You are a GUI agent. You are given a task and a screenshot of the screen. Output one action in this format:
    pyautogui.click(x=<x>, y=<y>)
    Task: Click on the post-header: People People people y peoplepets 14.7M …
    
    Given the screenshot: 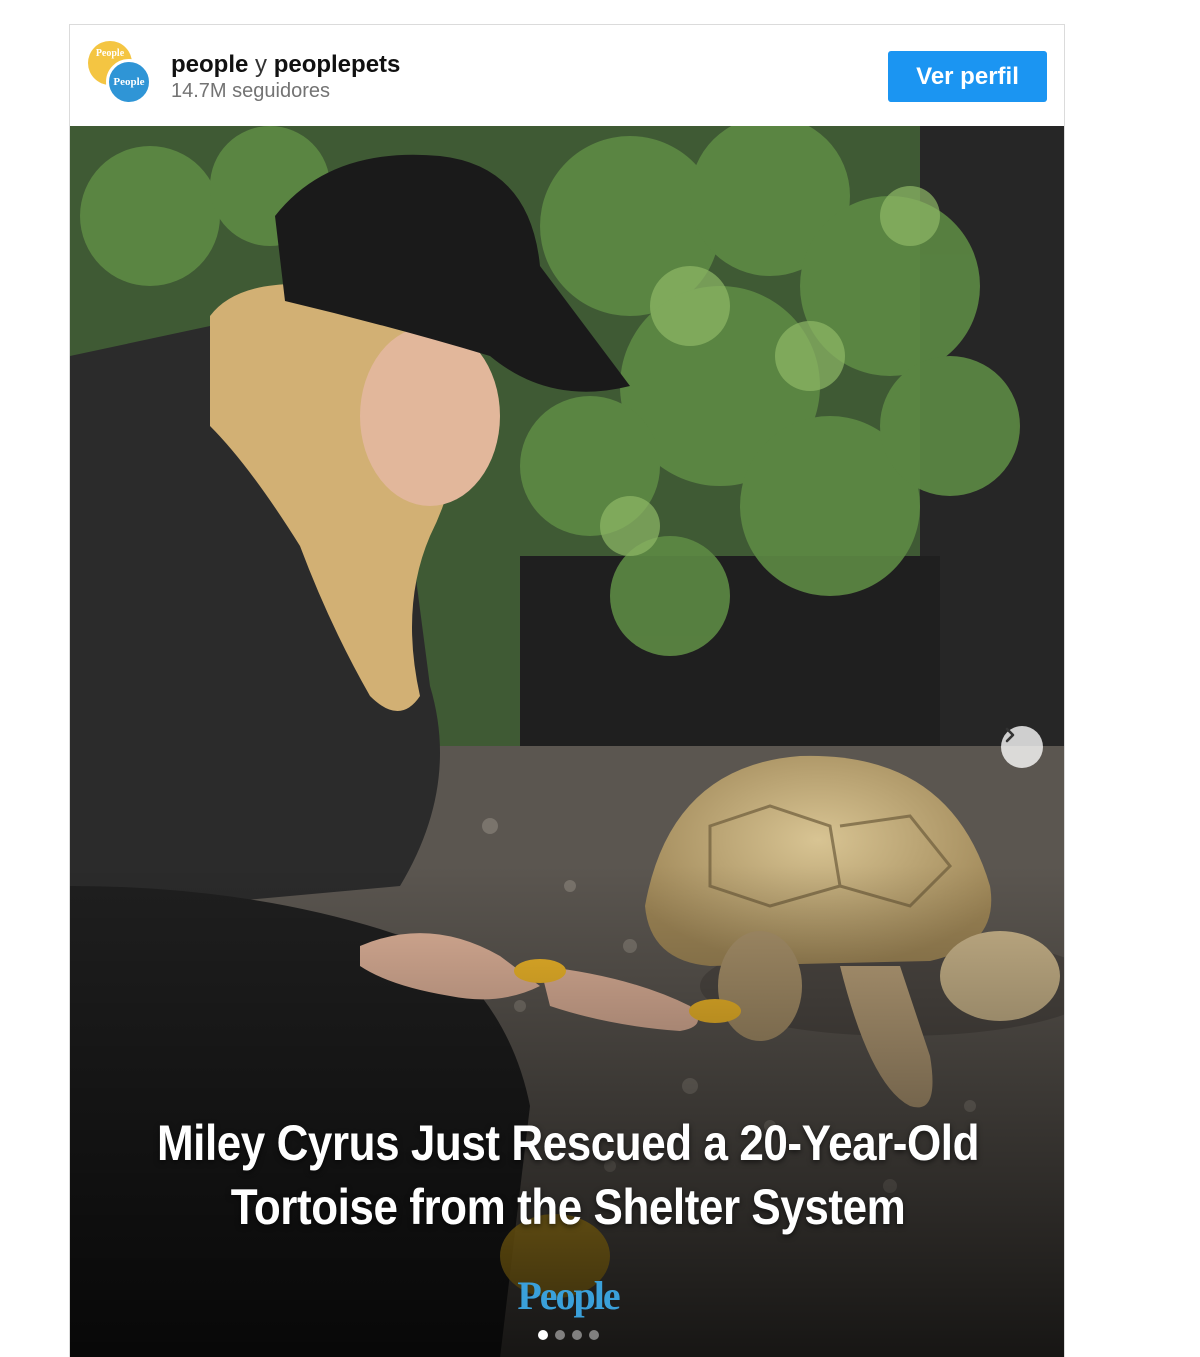 What is the action you would take?
    pyautogui.click(x=567, y=75)
    